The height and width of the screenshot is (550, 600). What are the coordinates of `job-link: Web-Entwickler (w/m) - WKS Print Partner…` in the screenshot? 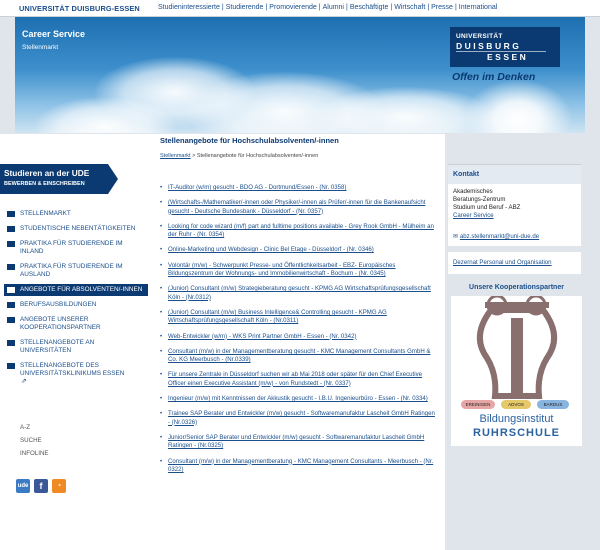 It's located at (262, 336).